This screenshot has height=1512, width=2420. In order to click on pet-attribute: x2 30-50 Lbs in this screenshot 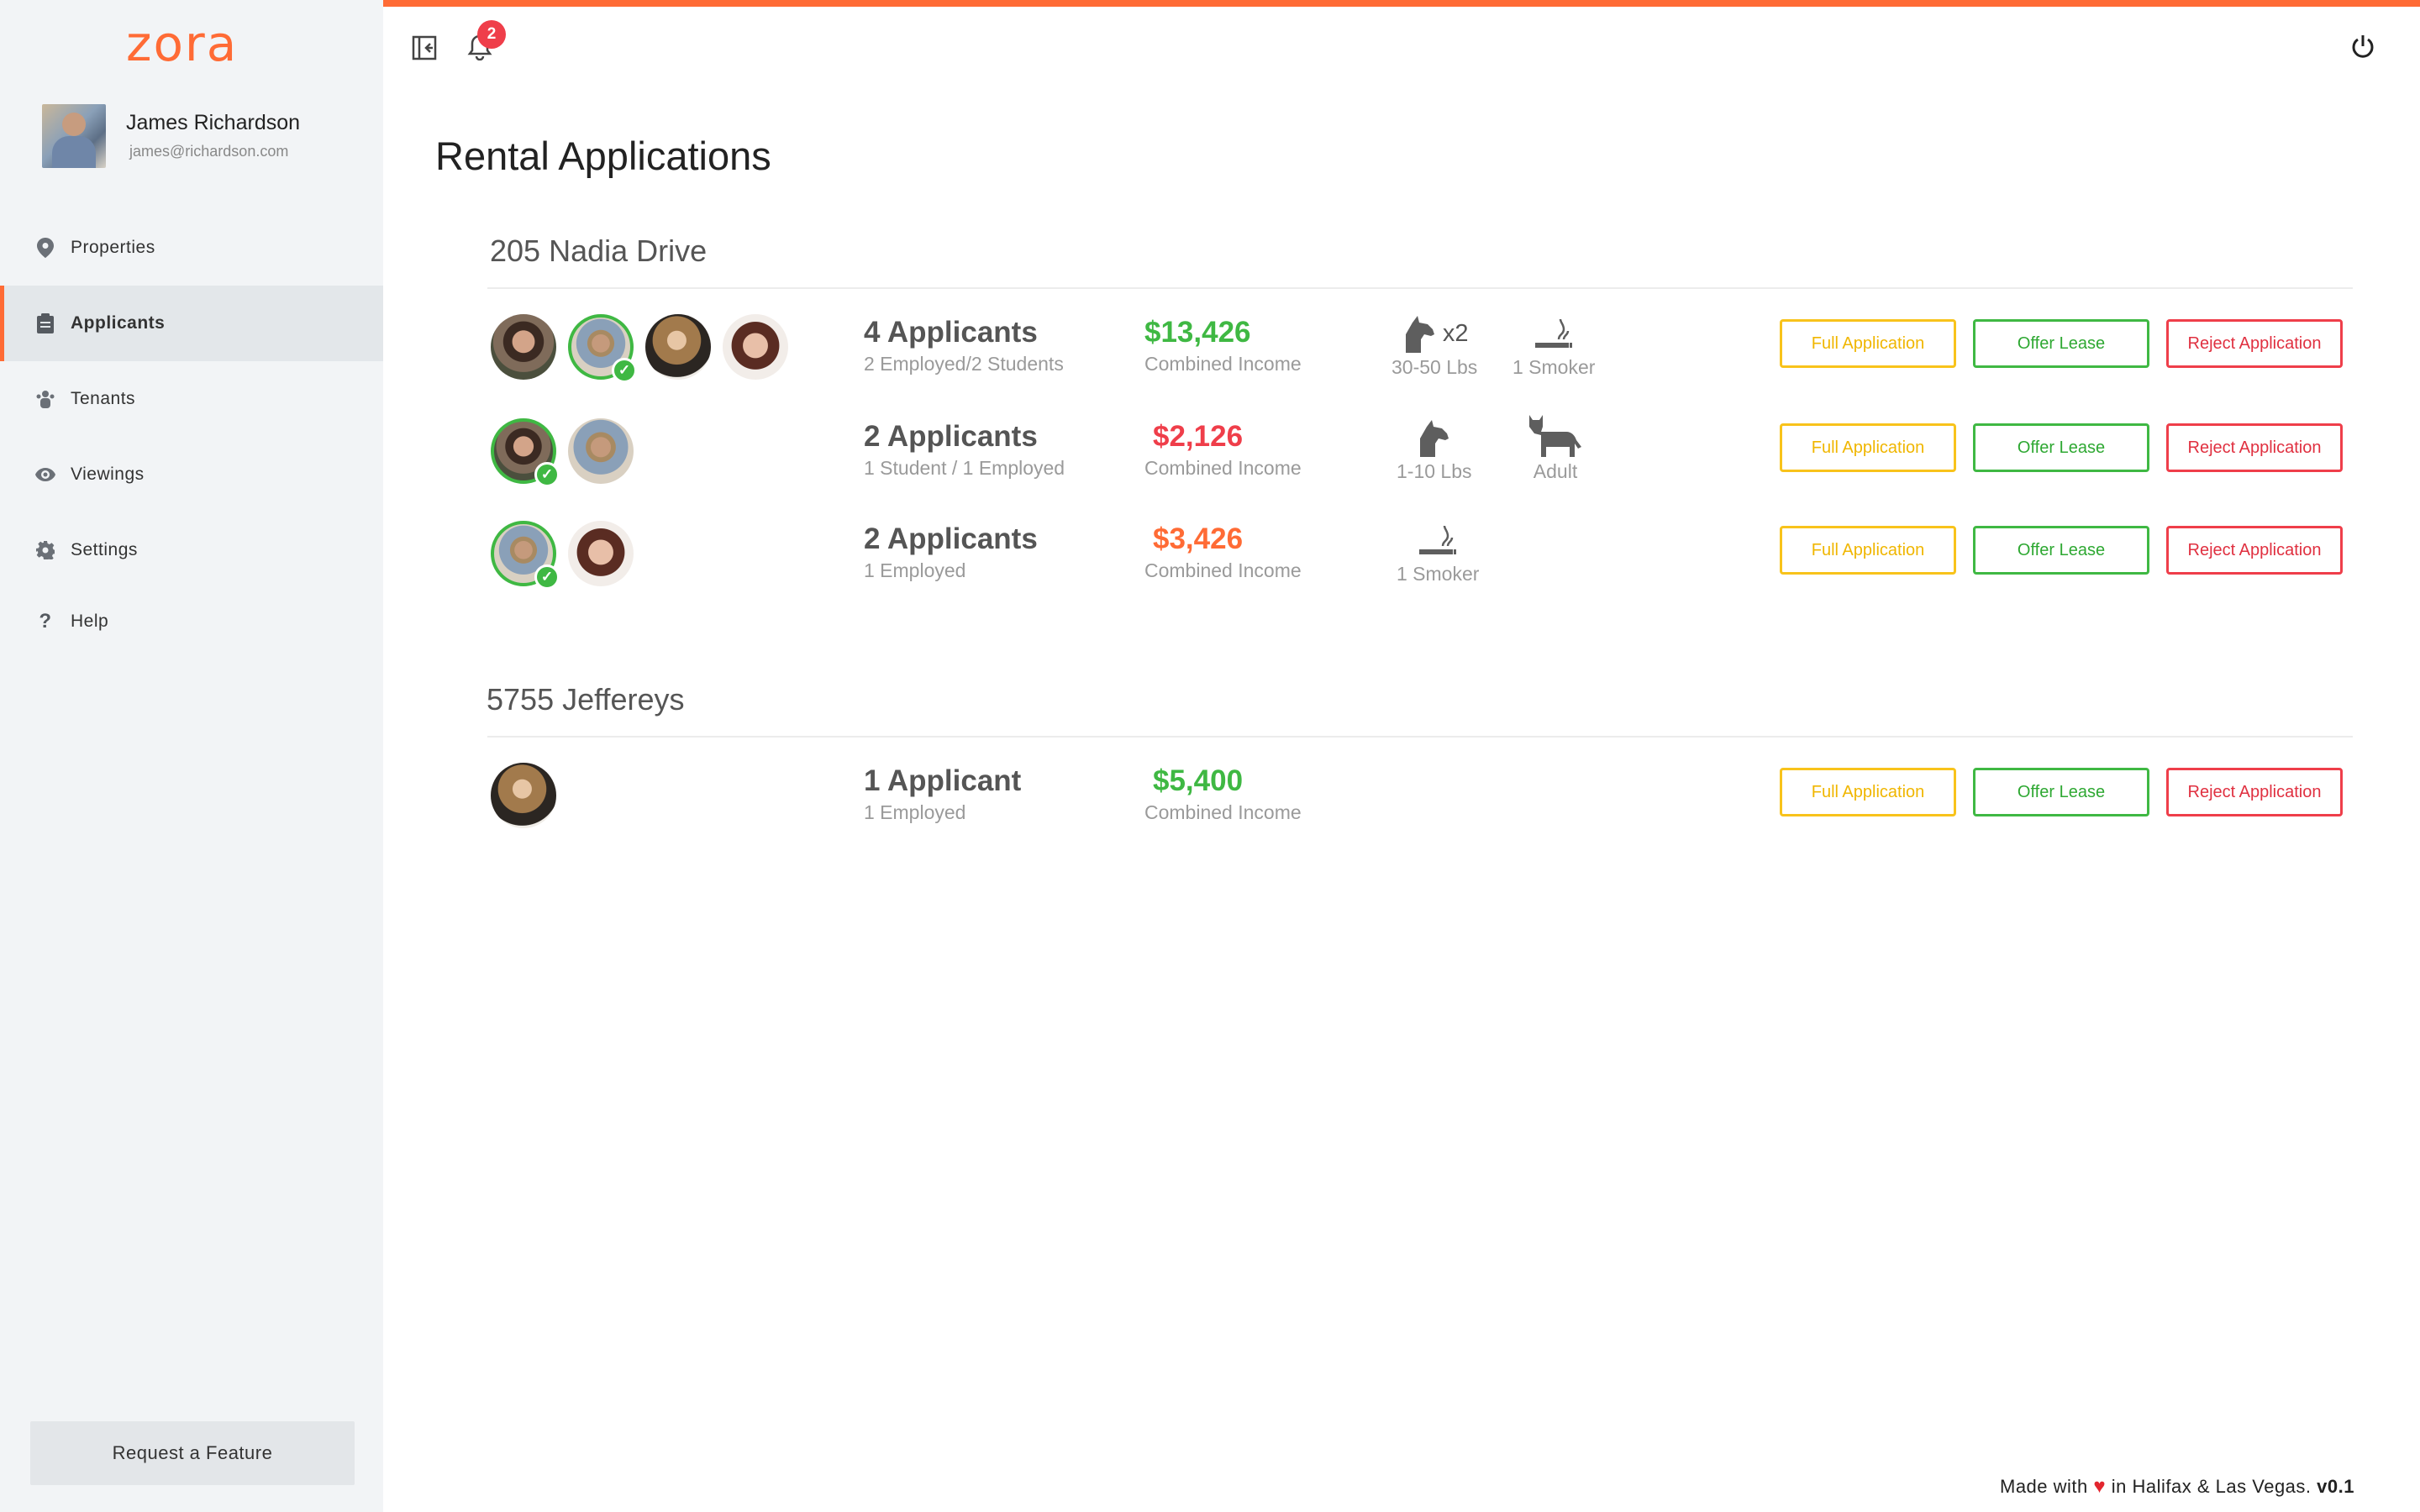, I will do `click(1435, 346)`.